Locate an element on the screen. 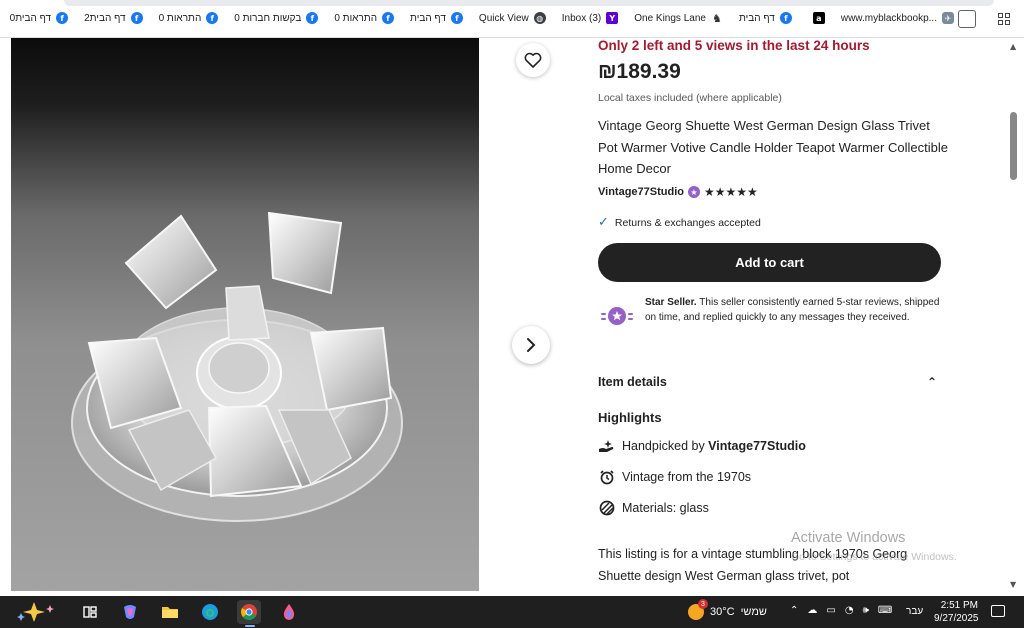 The width and height of the screenshot is (1024, 628). bookmark-label: 0 בקשות חברות is located at coordinates (268, 18).